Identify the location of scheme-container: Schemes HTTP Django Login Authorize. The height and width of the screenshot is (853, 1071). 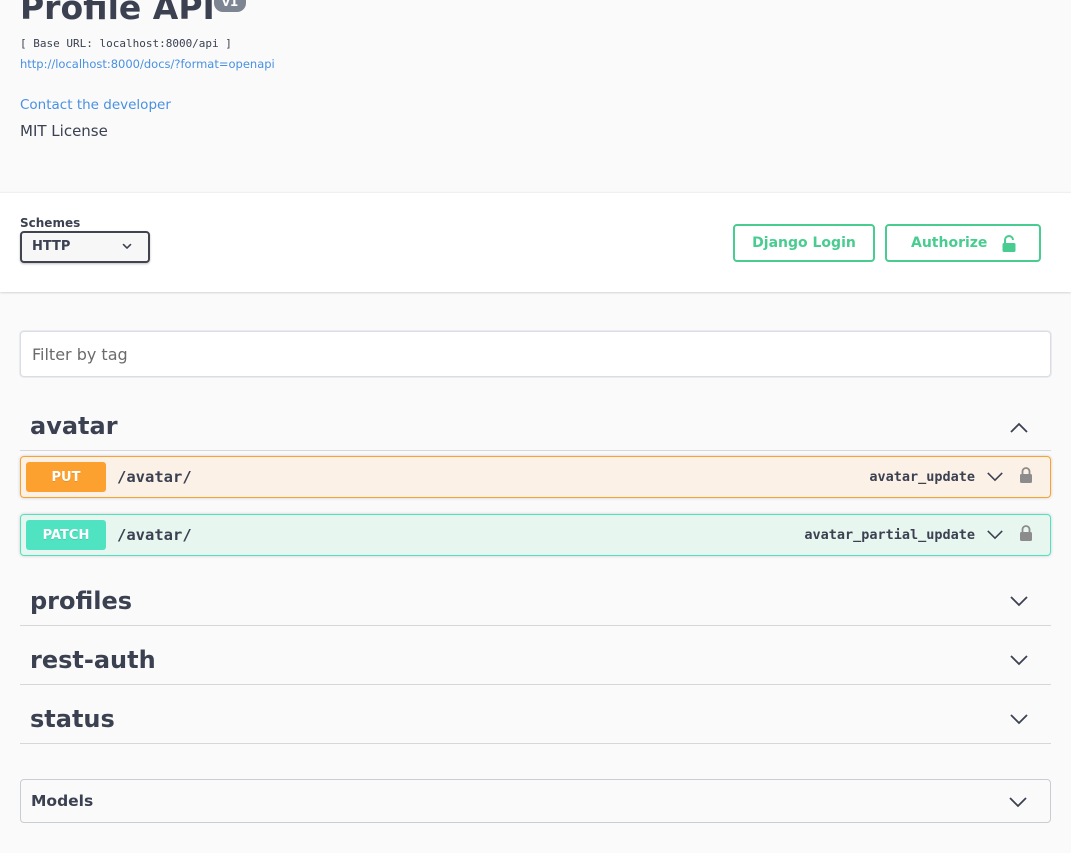
(535, 242).